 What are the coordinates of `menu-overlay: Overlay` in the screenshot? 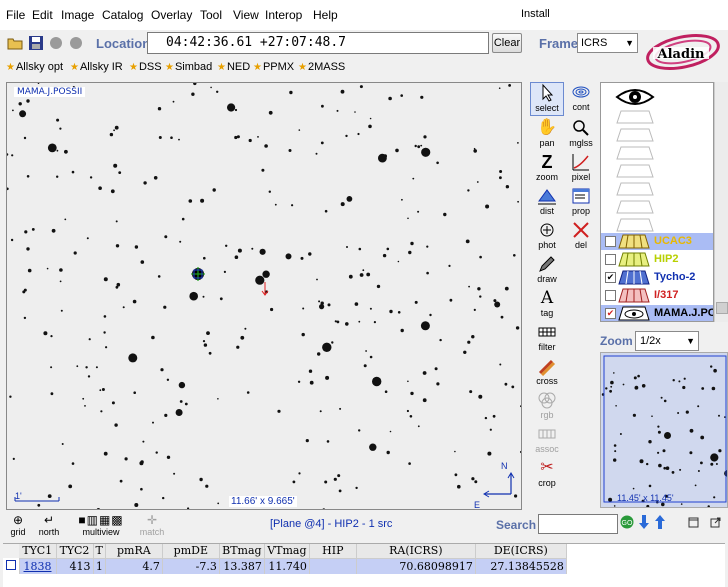 It's located at (171, 15).